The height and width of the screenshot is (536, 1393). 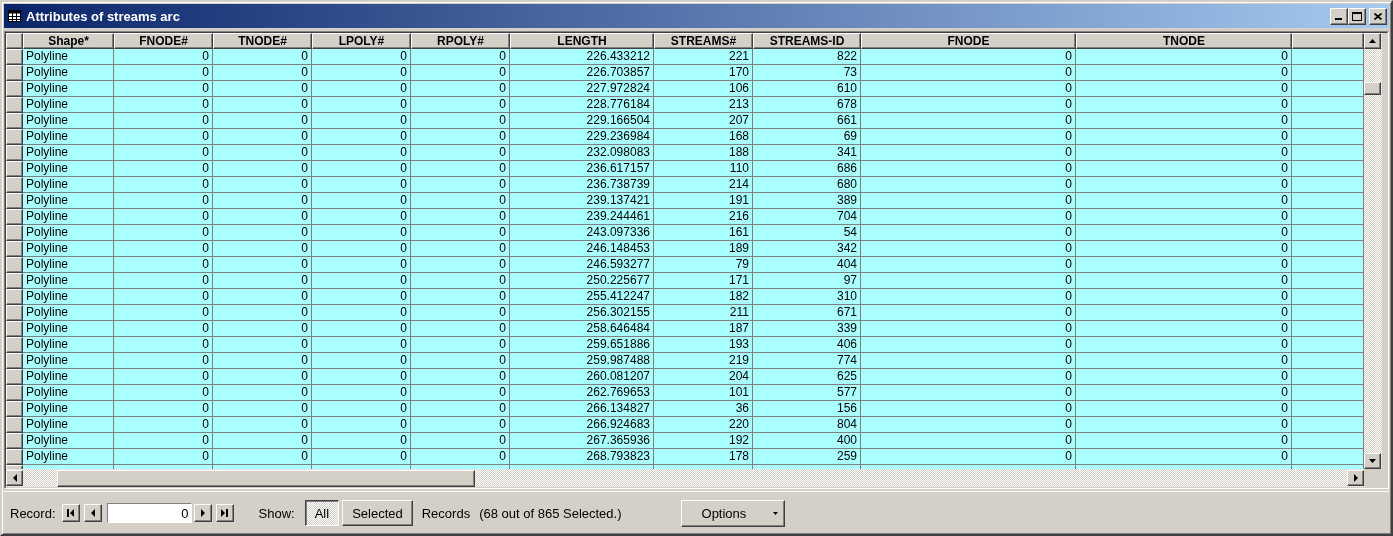 What do you see at coordinates (202, 513) in the screenshot?
I see `next-record-button` at bounding box center [202, 513].